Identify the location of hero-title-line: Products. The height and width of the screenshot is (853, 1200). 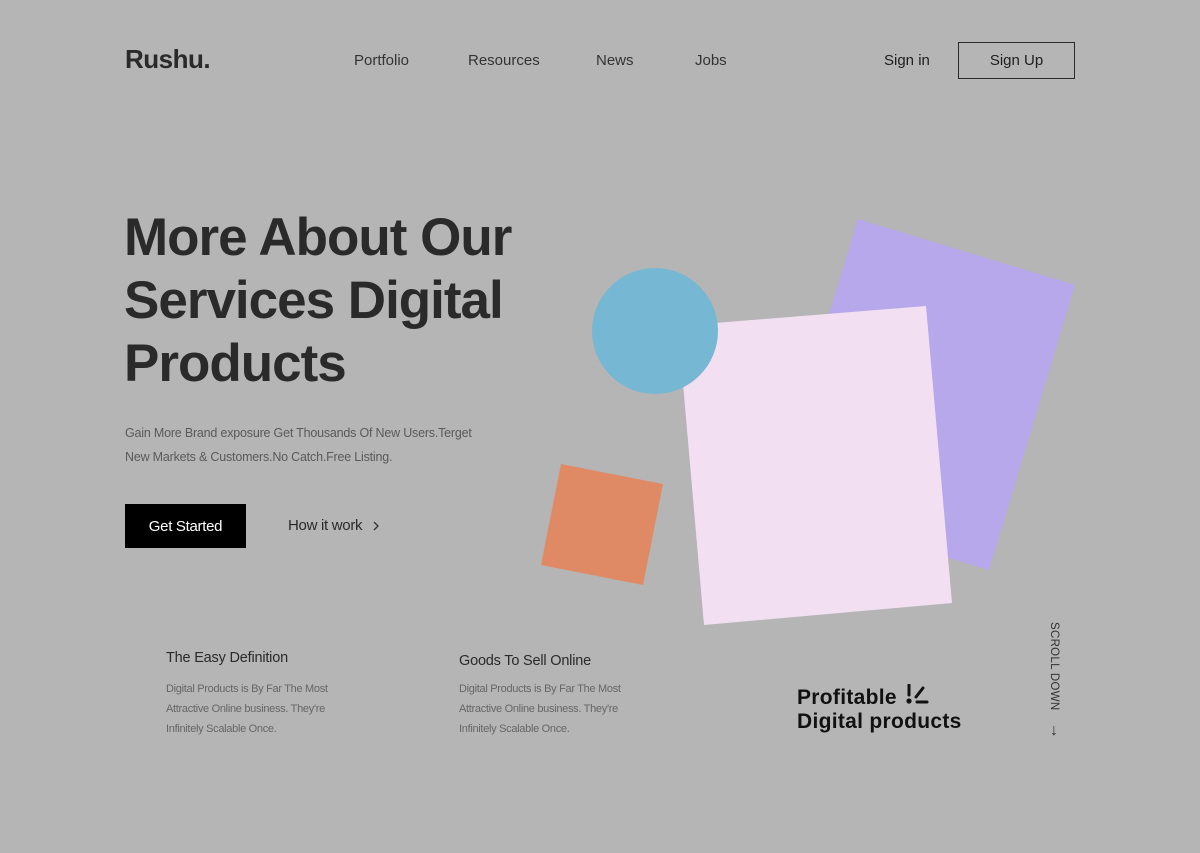
(235, 363).